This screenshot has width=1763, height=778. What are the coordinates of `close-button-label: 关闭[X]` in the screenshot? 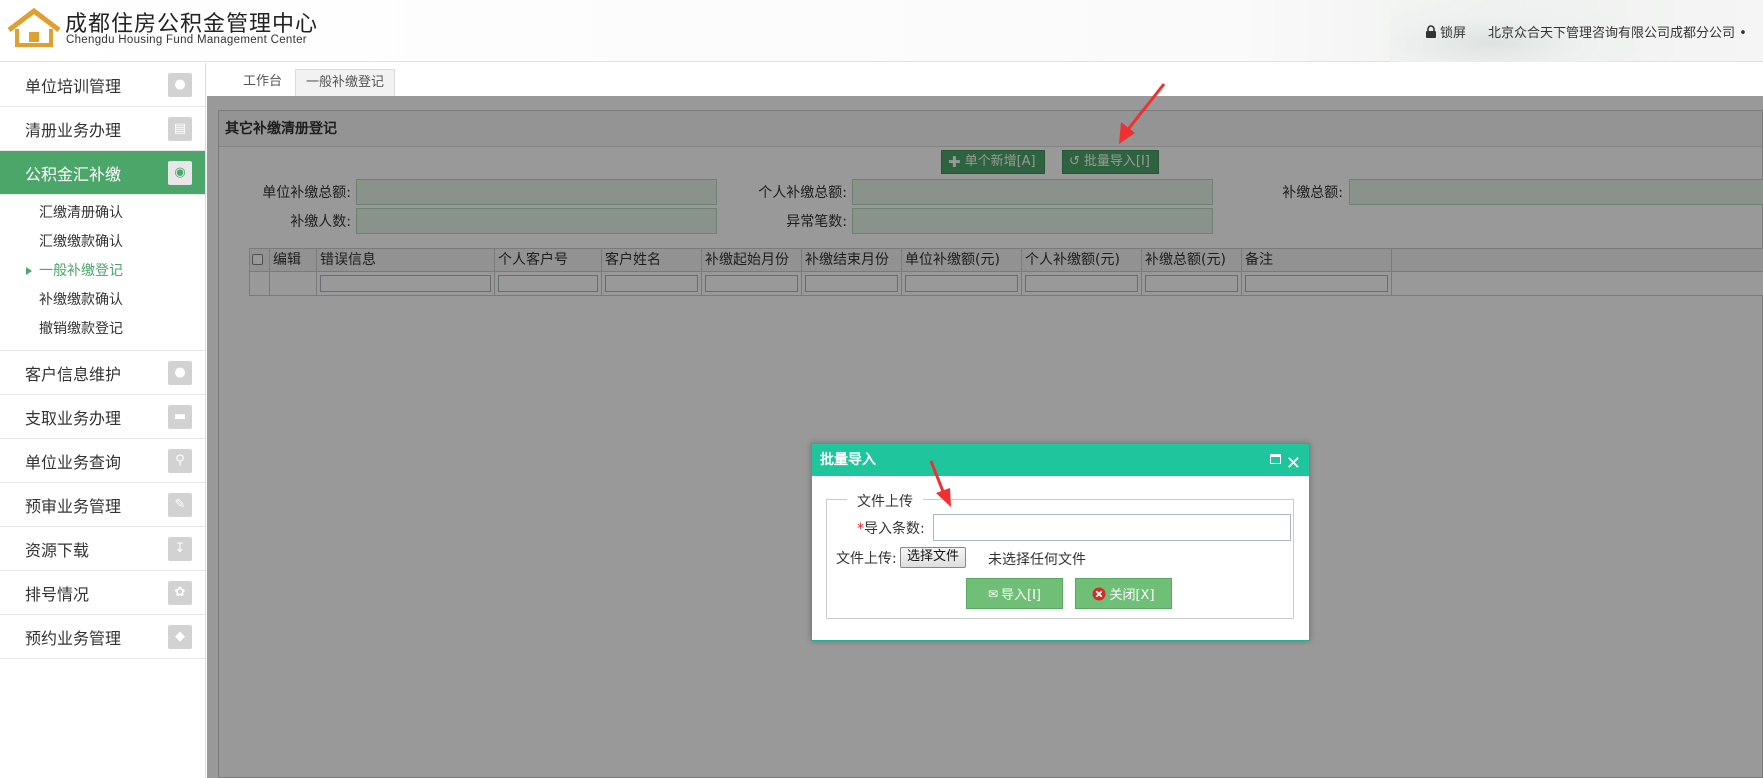 It's located at (1132, 595).